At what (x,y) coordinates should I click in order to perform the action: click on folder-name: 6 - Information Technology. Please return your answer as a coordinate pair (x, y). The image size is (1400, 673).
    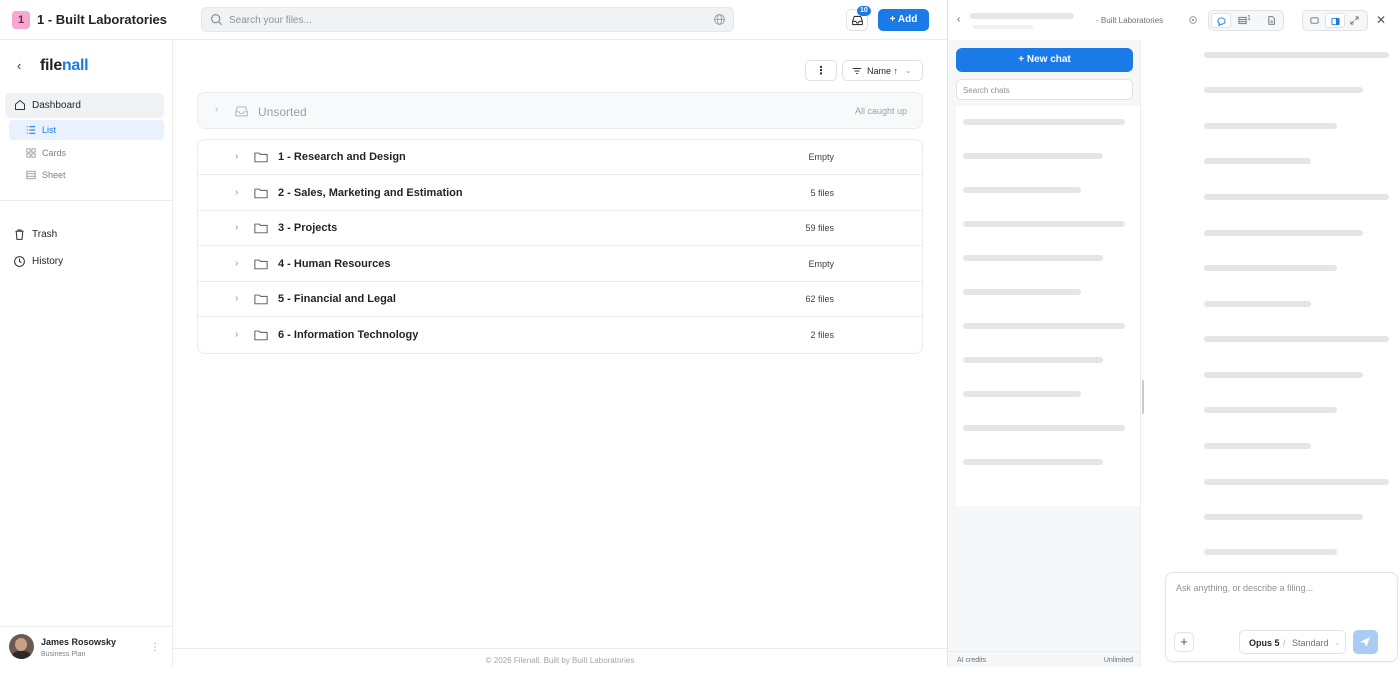
    Looking at the image, I should click on (348, 335).